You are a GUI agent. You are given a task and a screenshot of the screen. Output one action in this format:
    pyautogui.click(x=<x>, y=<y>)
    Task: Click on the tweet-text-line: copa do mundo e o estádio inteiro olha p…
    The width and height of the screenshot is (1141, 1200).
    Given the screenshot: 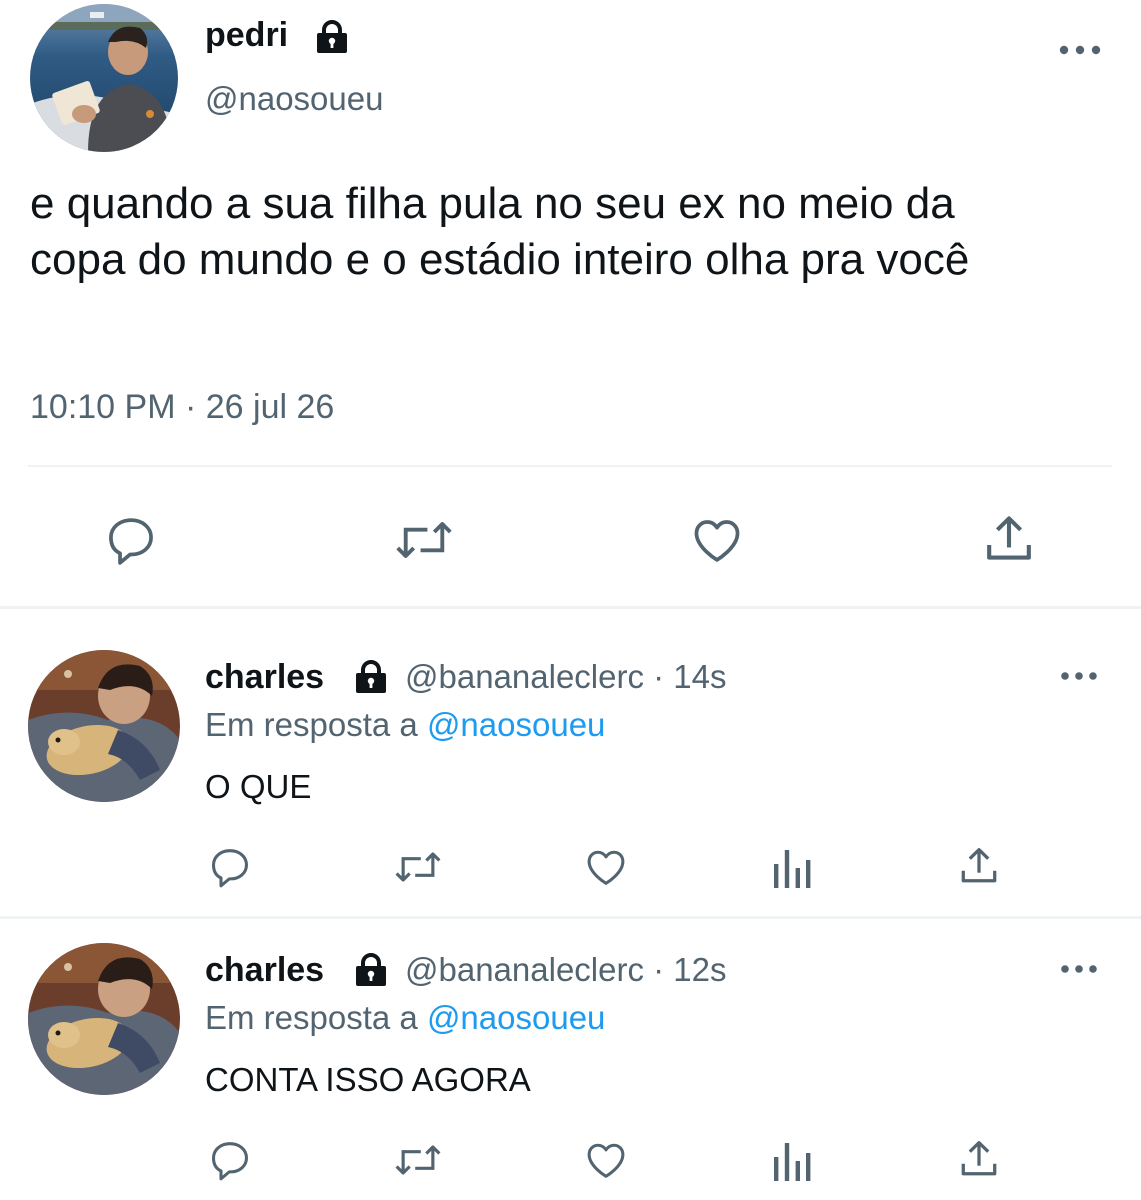 What is the action you would take?
    pyautogui.click(x=500, y=259)
    